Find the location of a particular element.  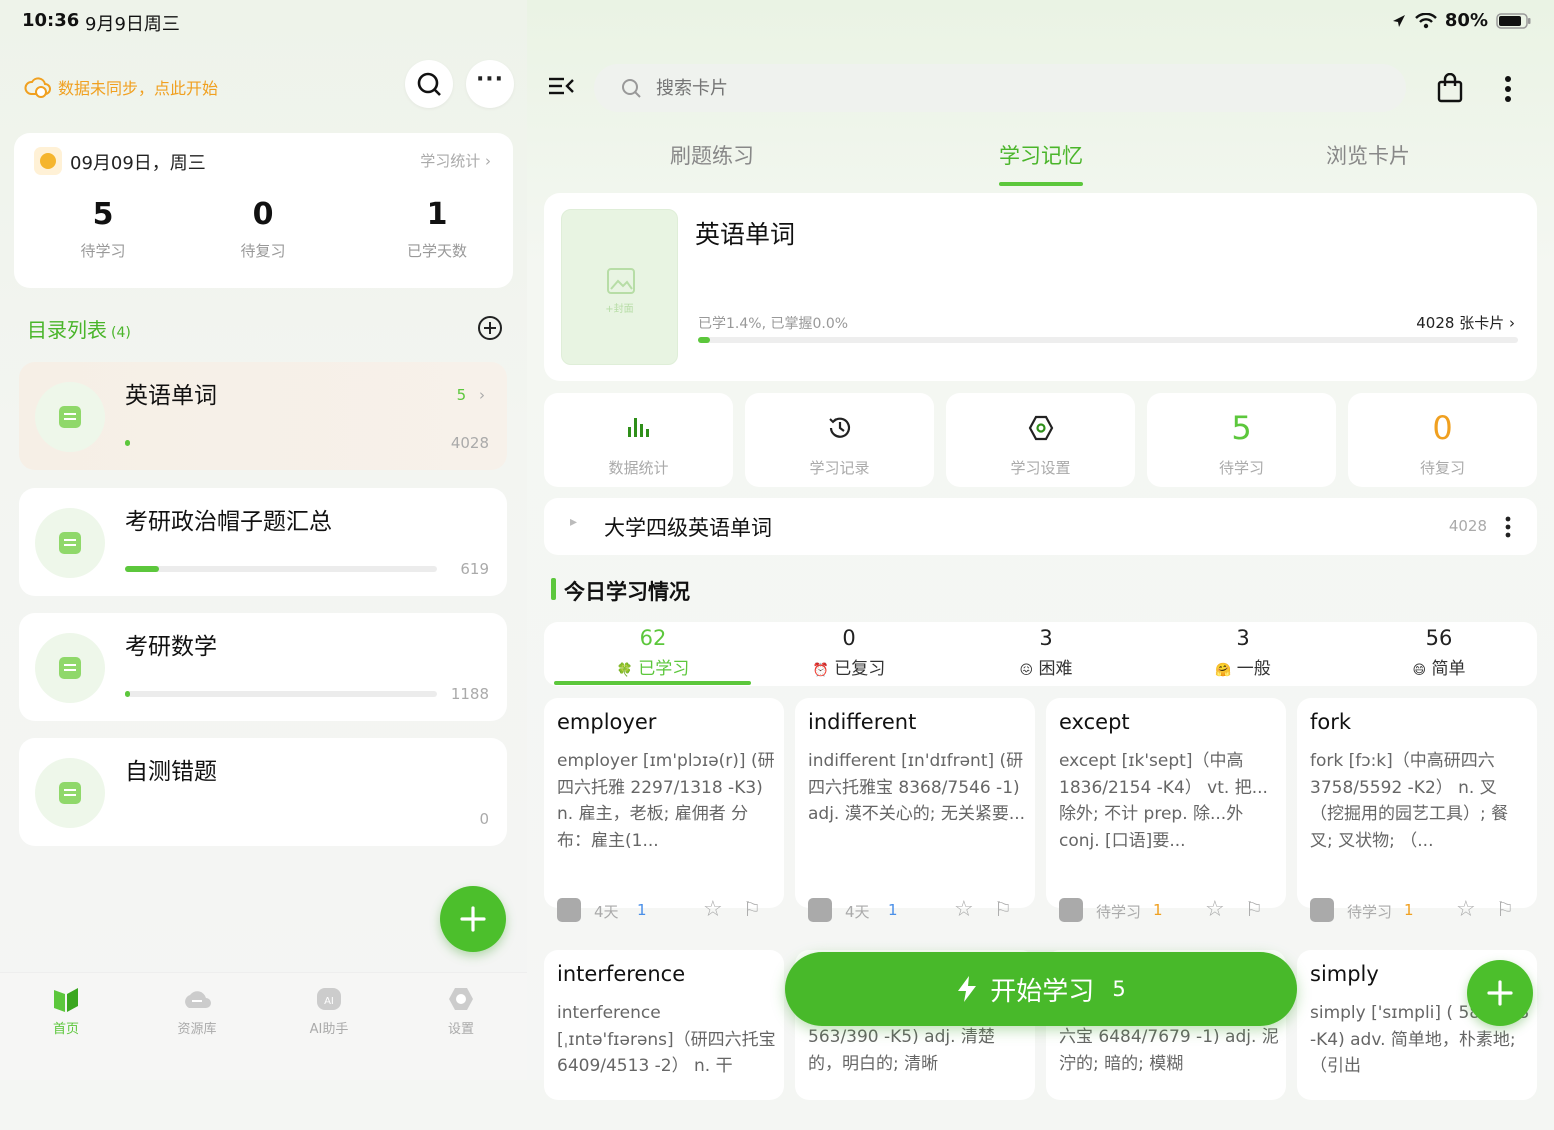

history-icon is located at coordinates (840, 427).